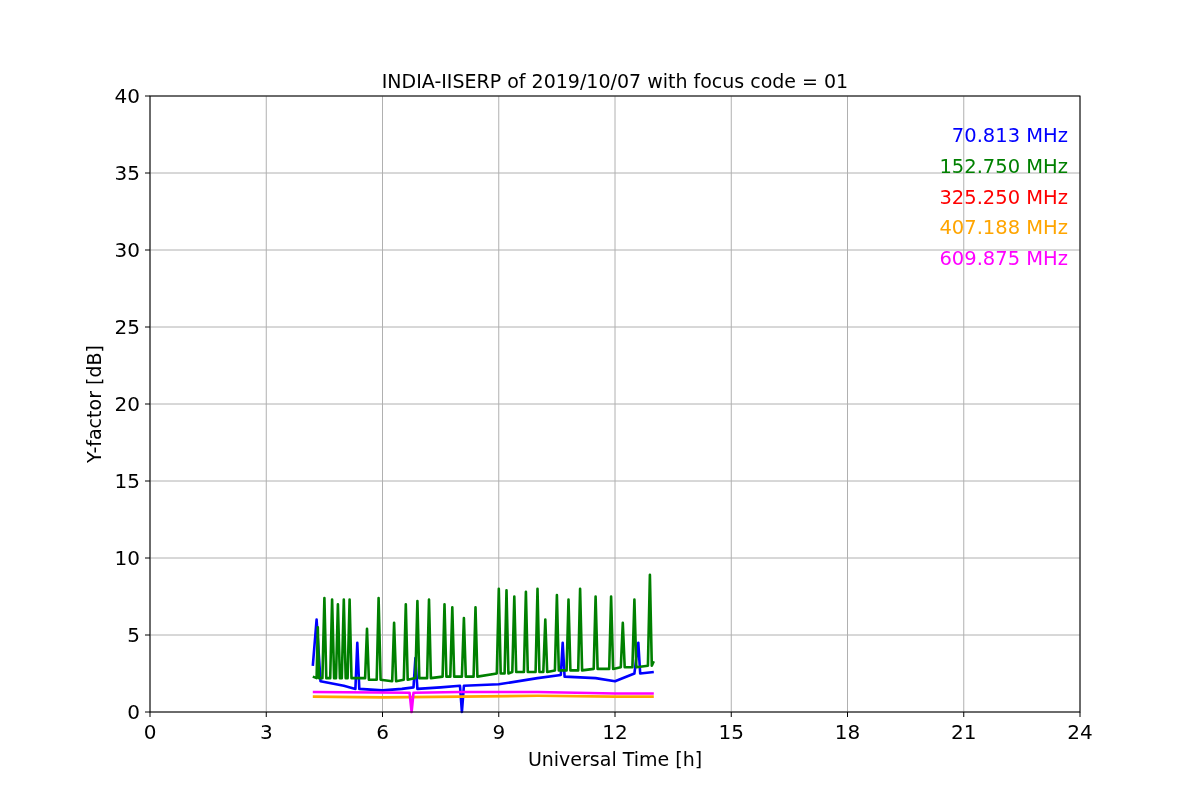 The image size is (1200, 800). Describe the element at coordinates (133, 635) in the screenshot. I see `tick-label: 5` at that location.